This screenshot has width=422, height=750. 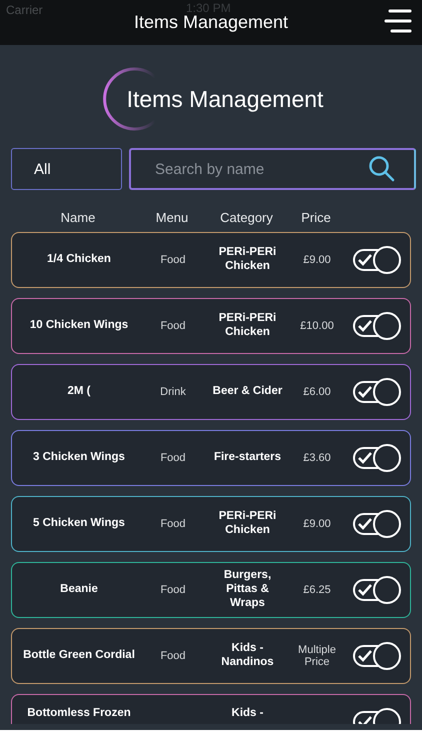 What do you see at coordinates (211, 524) in the screenshot?
I see `item-row: 5 Chicken Wings Food PERi-PERi Chicken £9.00` at bounding box center [211, 524].